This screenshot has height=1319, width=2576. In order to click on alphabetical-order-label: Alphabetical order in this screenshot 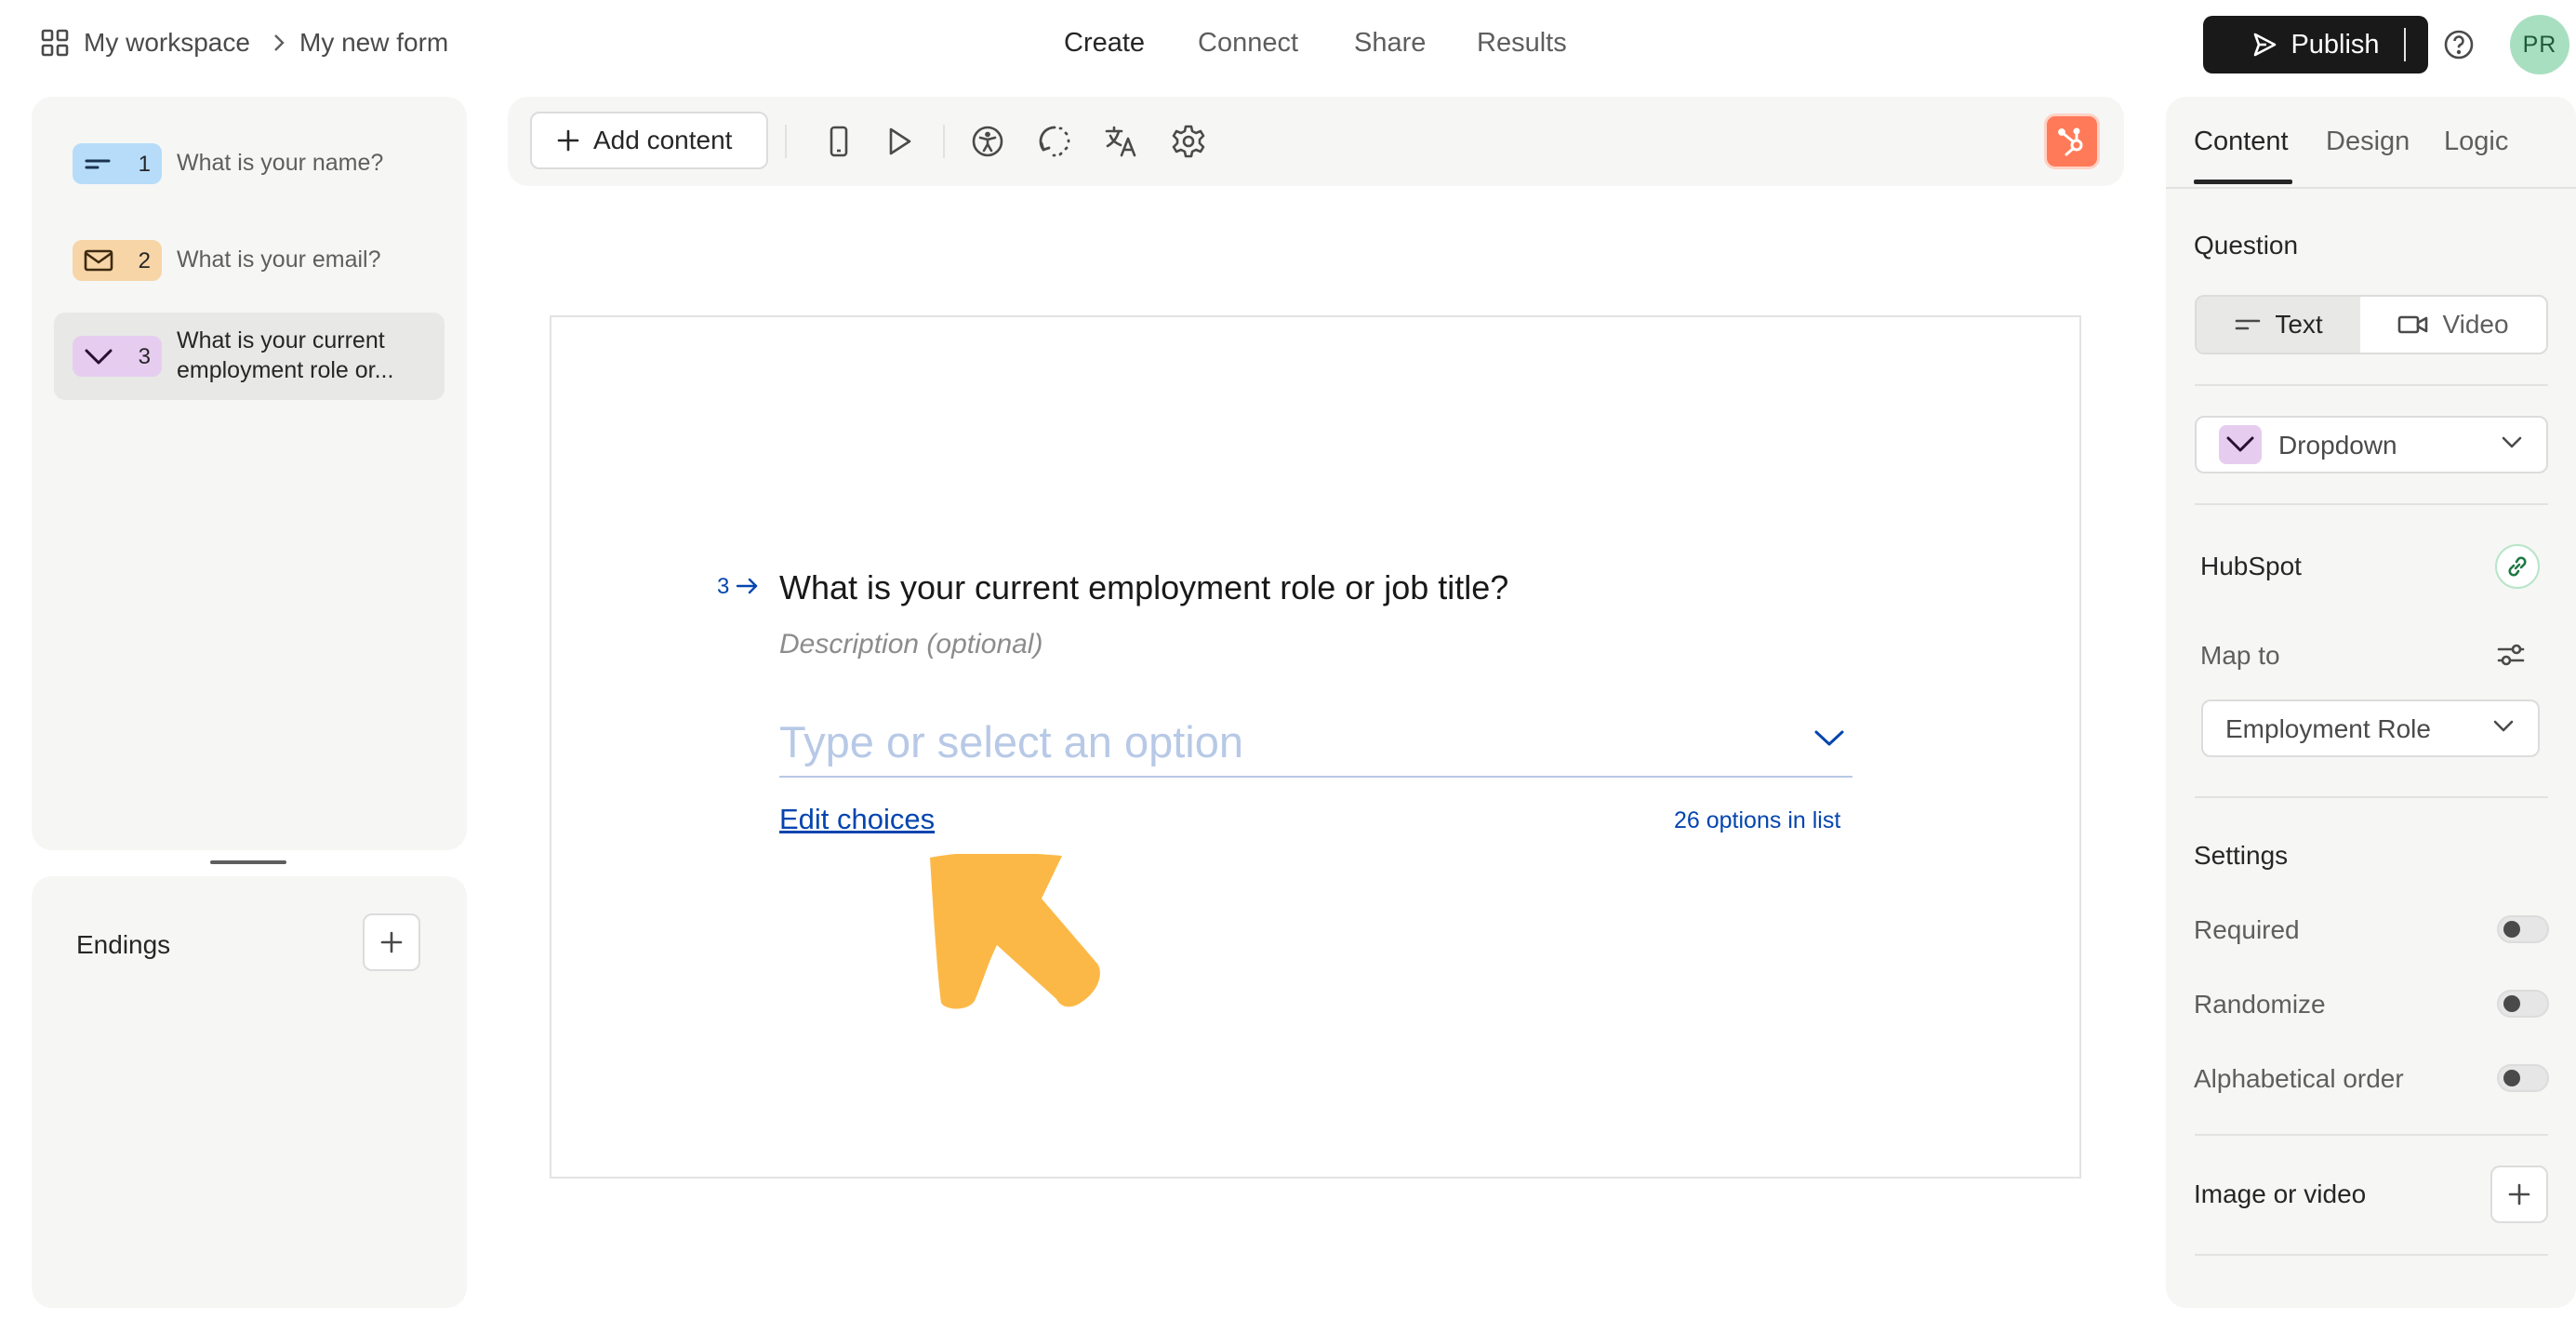, I will do `click(2299, 1078)`.